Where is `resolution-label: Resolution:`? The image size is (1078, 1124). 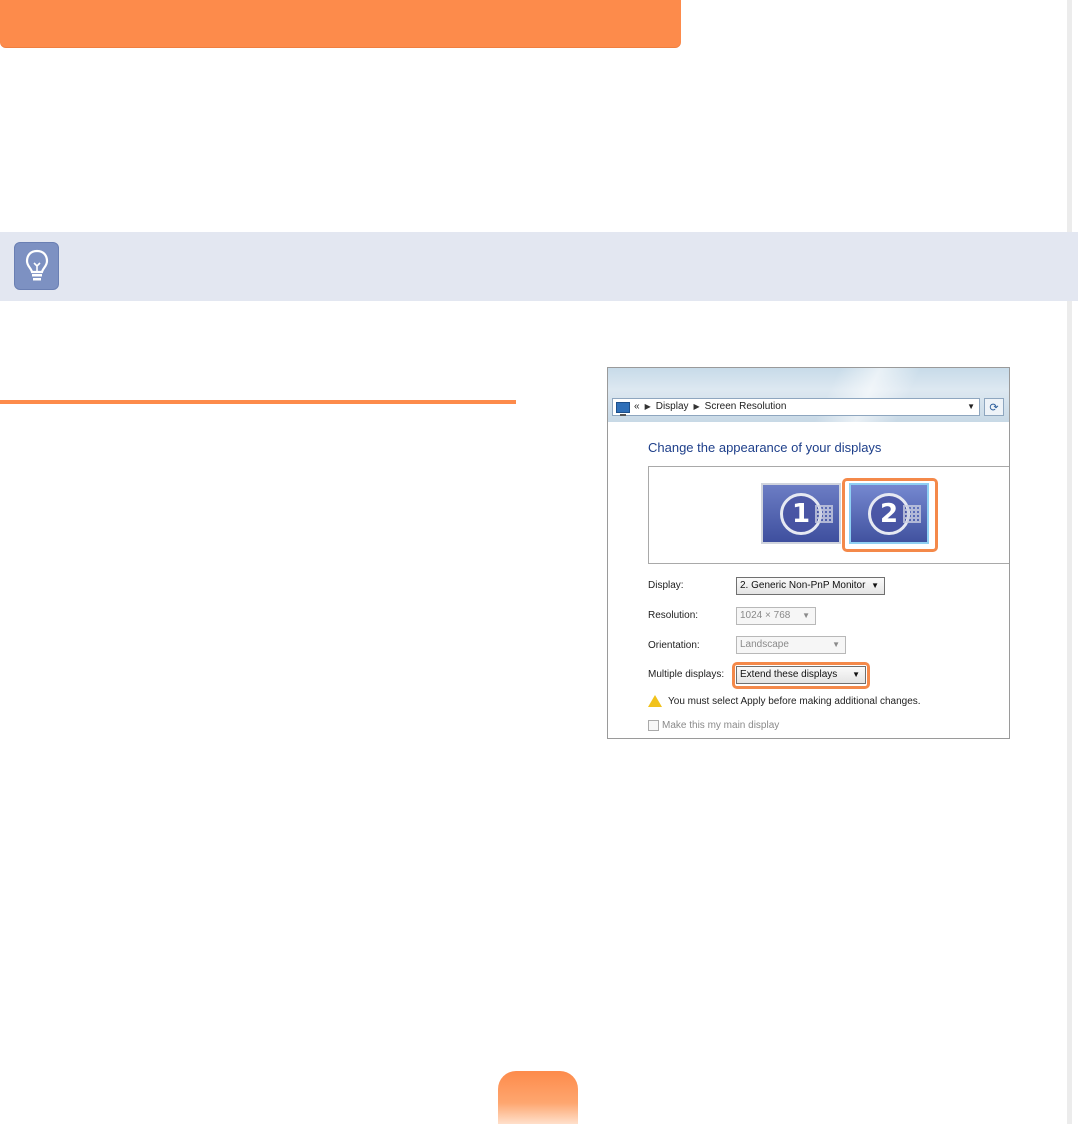 resolution-label: Resolution: is located at coordinates (673, 615).